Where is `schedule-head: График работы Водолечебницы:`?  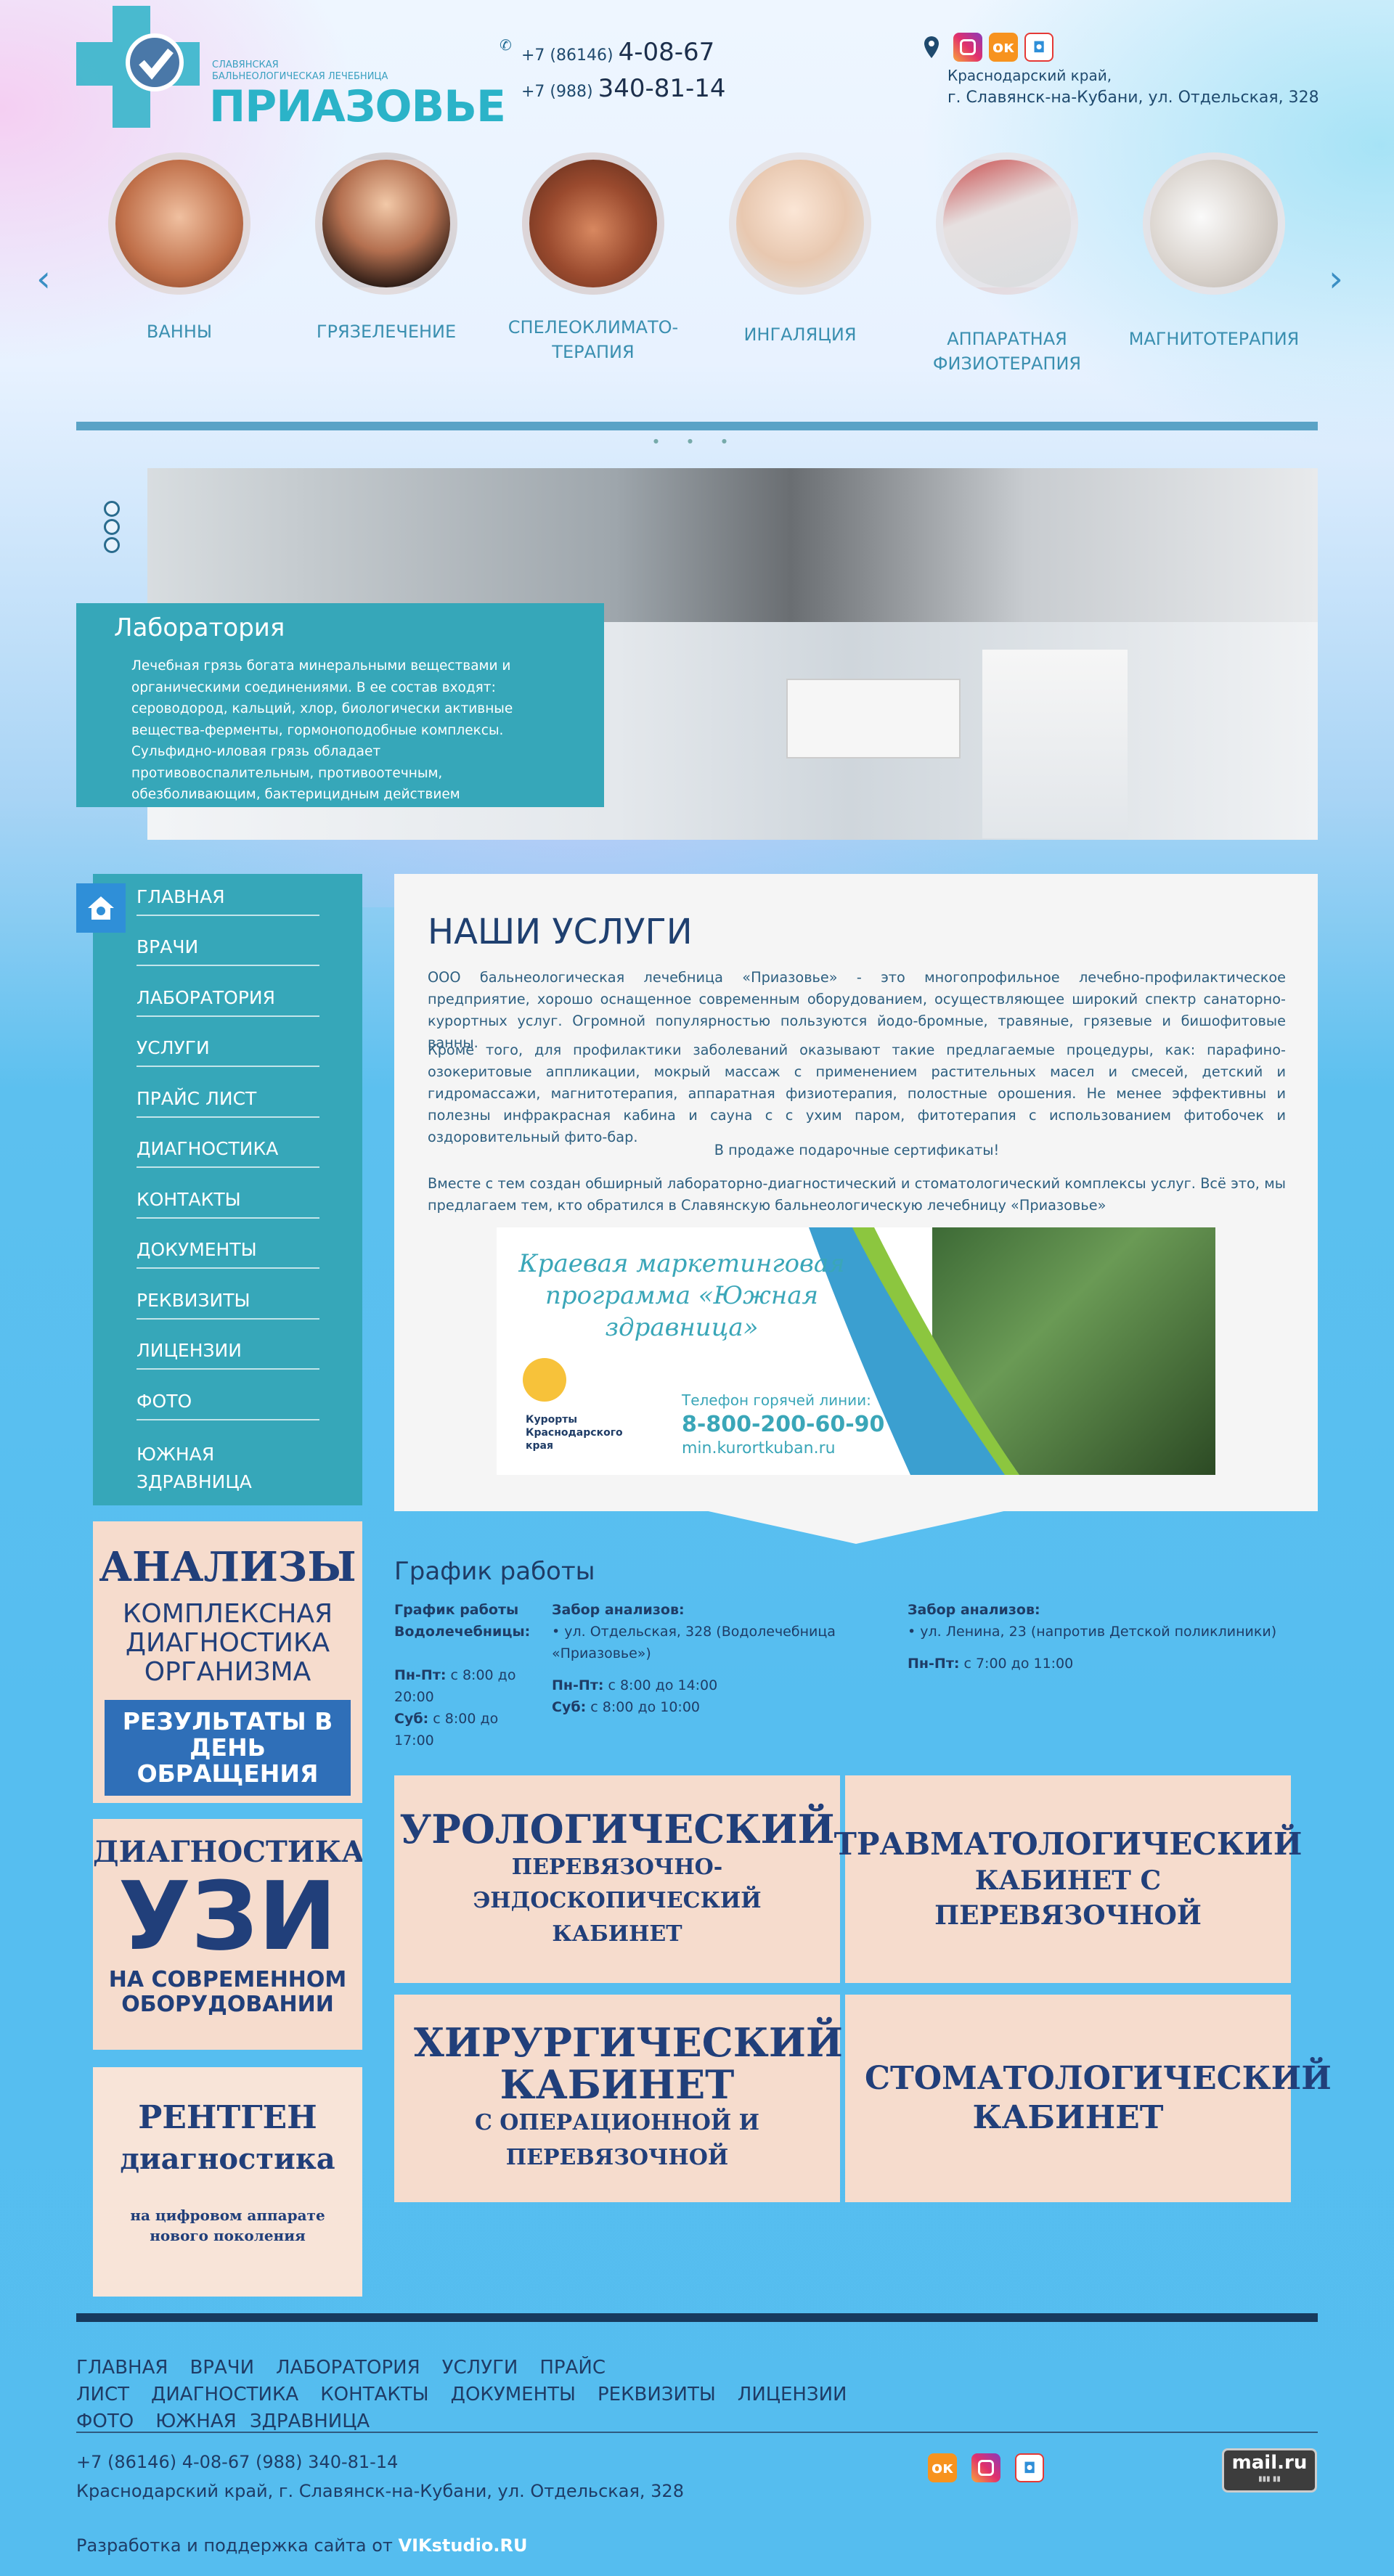 schedule-head: График работы Водолечебницы: is located at coordinates (463, 1621).